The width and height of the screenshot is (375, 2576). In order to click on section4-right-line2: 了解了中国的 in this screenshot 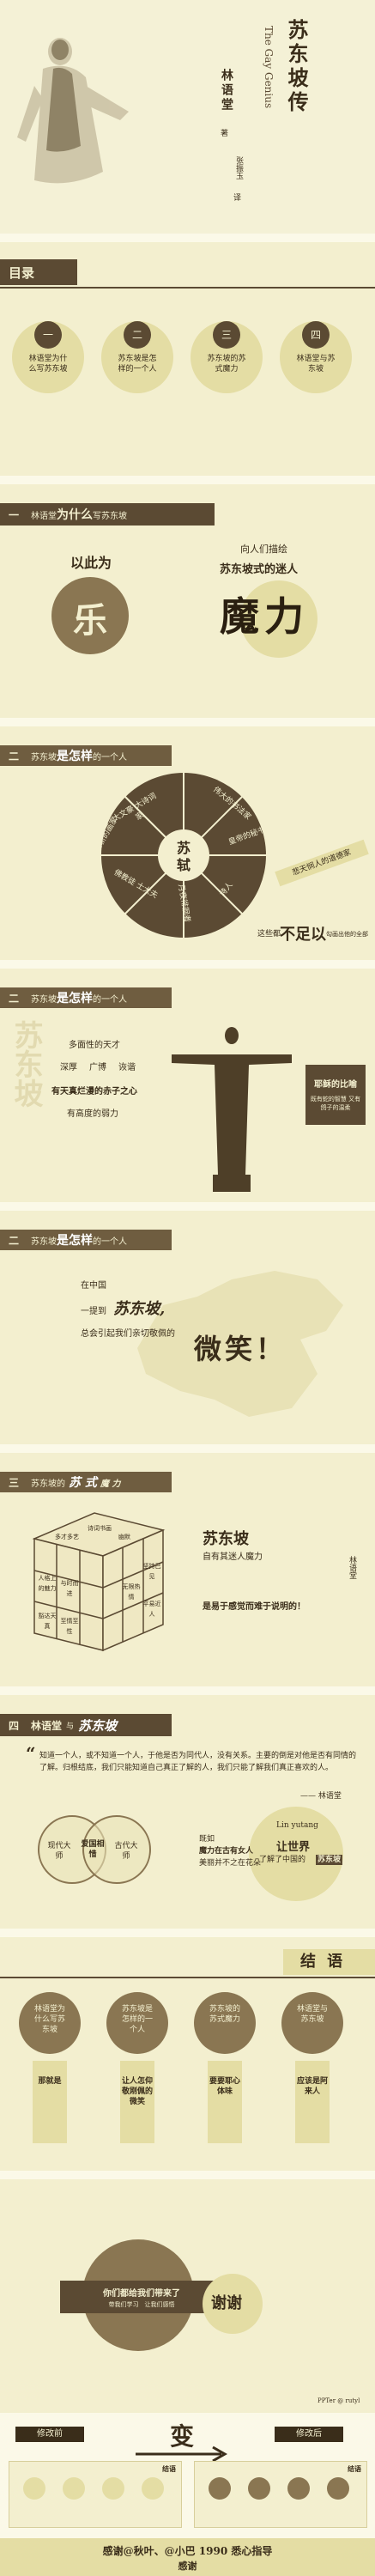, I will do `click(282, 1860)`.